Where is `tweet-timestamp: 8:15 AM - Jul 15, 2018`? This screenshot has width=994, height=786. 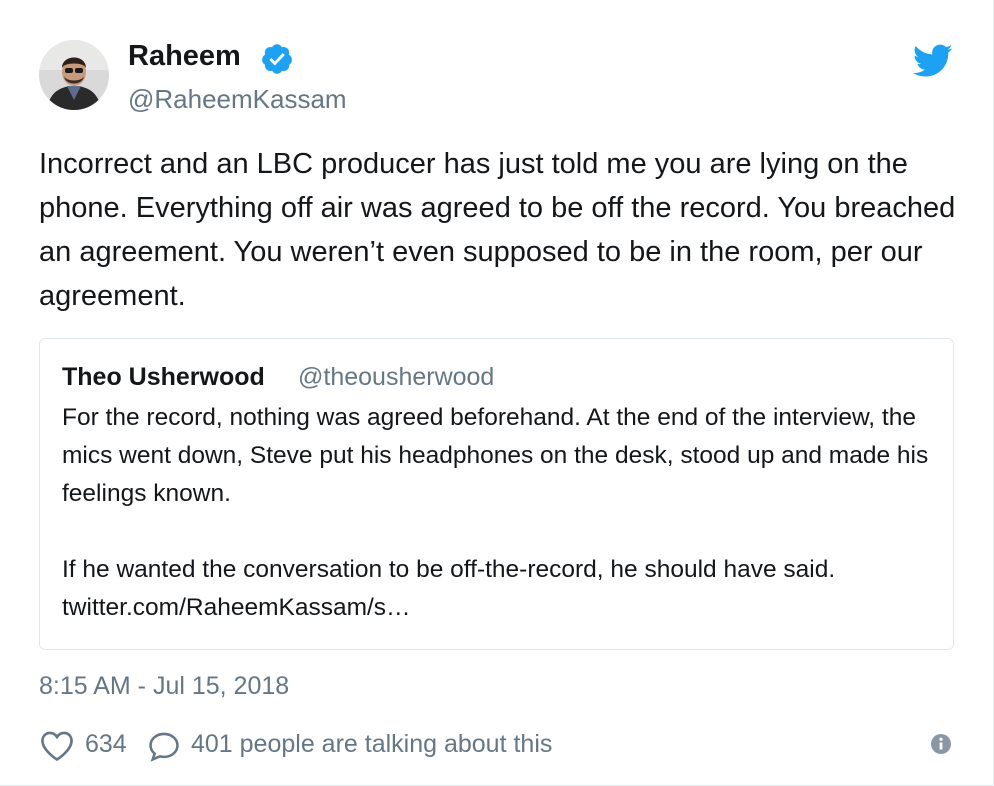 tweet-timestamp: 8:15 AM - Jul 15, 2018 is located at coordinates (164, 686).